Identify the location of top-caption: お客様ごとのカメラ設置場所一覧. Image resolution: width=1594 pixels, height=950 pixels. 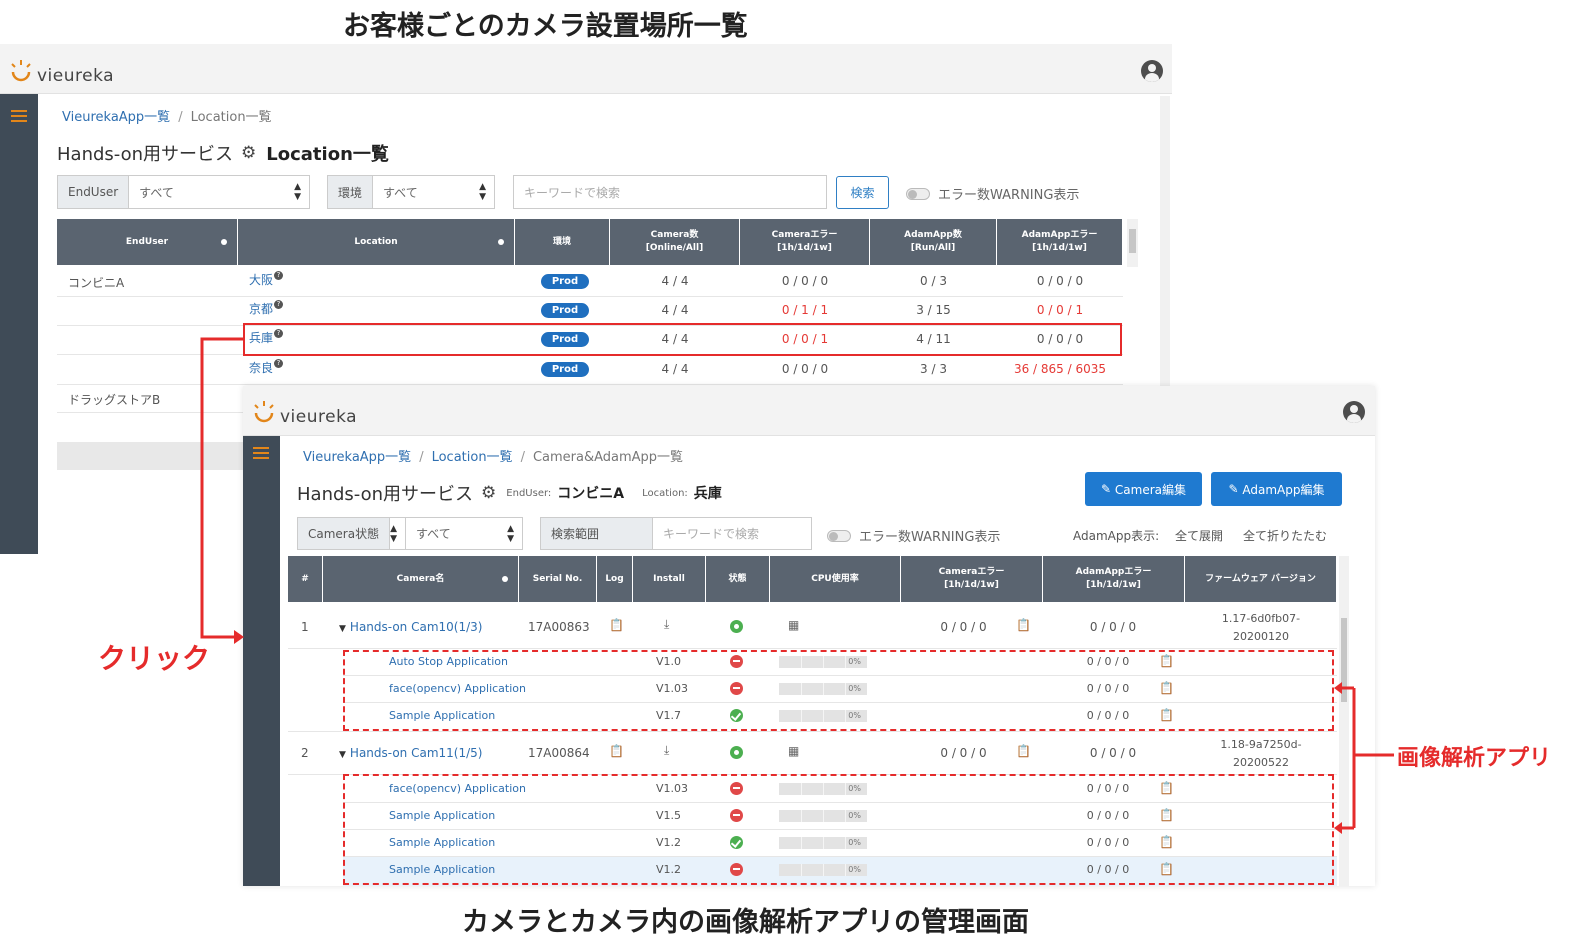
(545, 26).